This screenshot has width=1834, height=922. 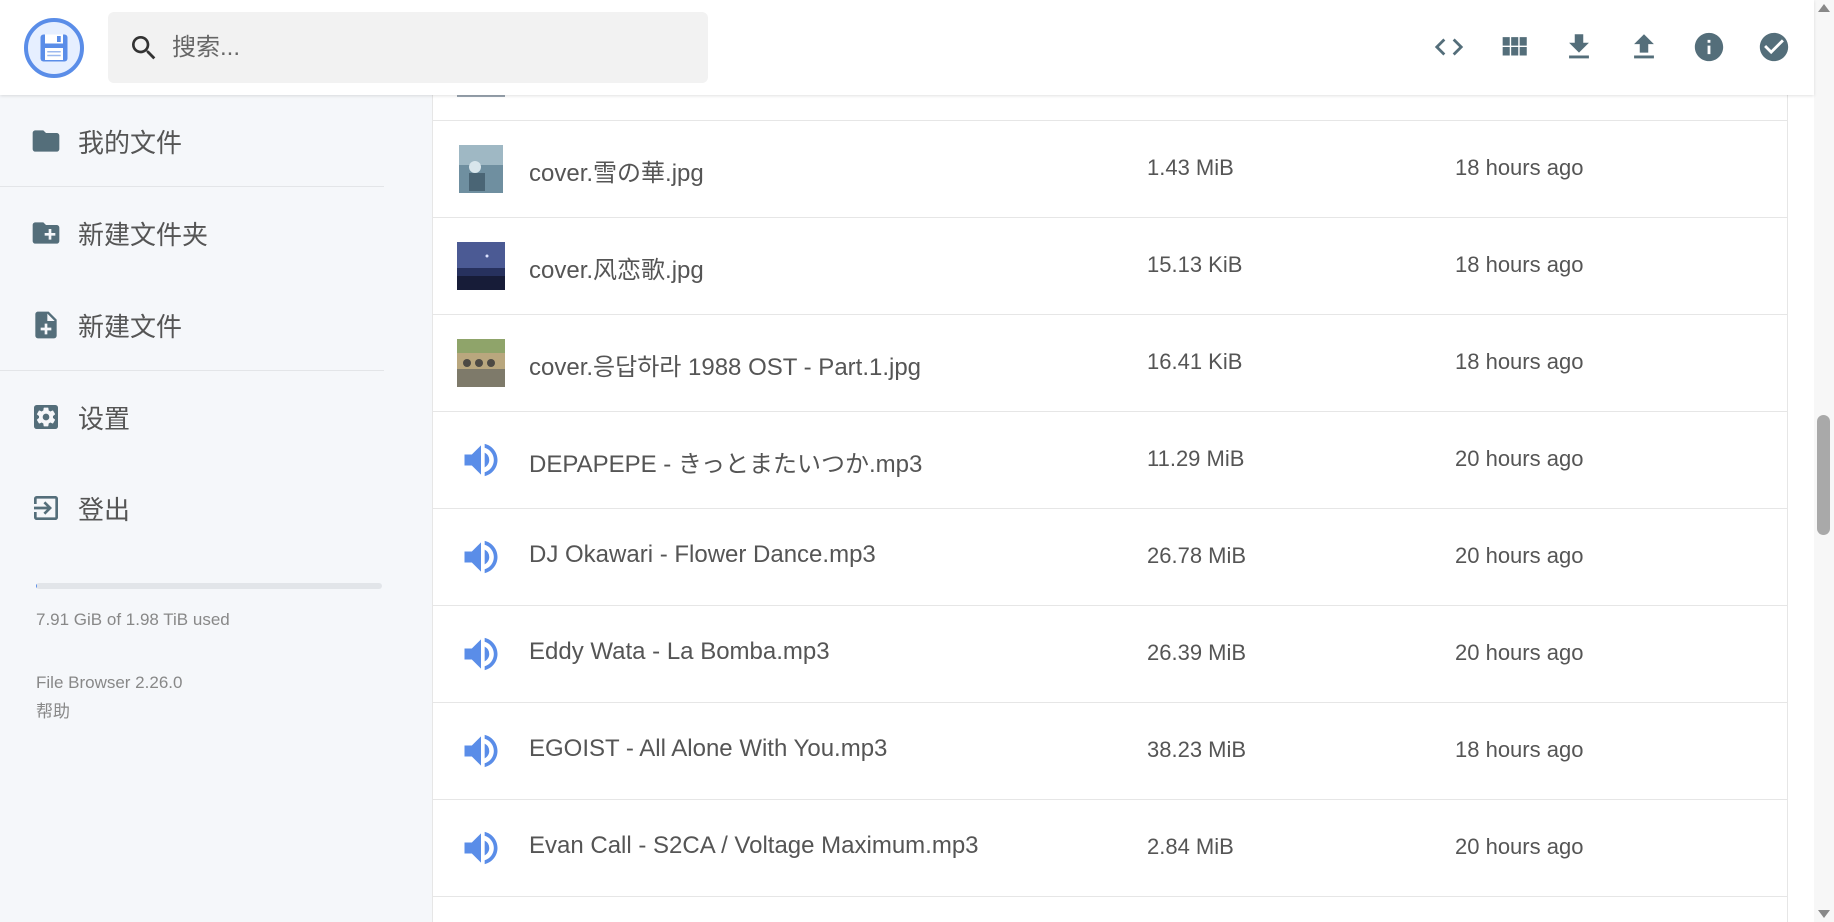 What do you see at coordinates (1190, 846) in the screenshot?
I see `file-size: 2.84 MiB` at bounding box center [1190, 846].